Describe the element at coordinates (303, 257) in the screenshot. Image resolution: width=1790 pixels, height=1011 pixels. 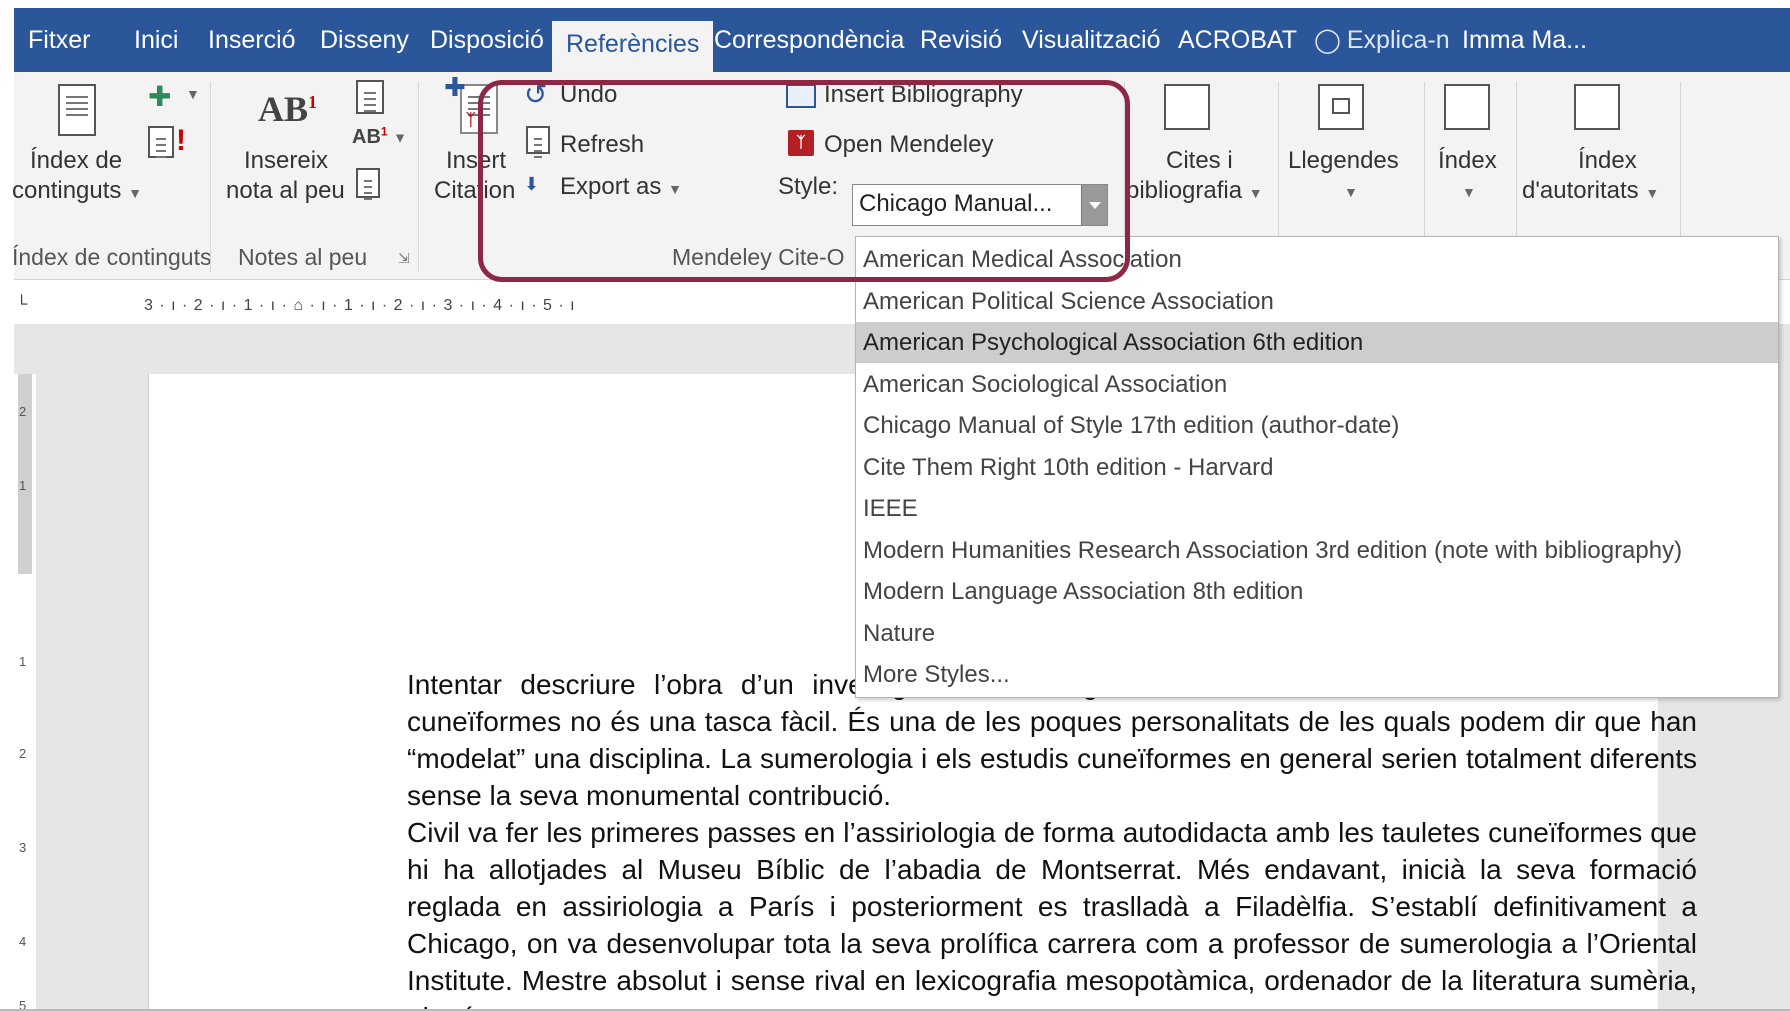
I see `footnotes-group-label: Notes al peu` at that location.